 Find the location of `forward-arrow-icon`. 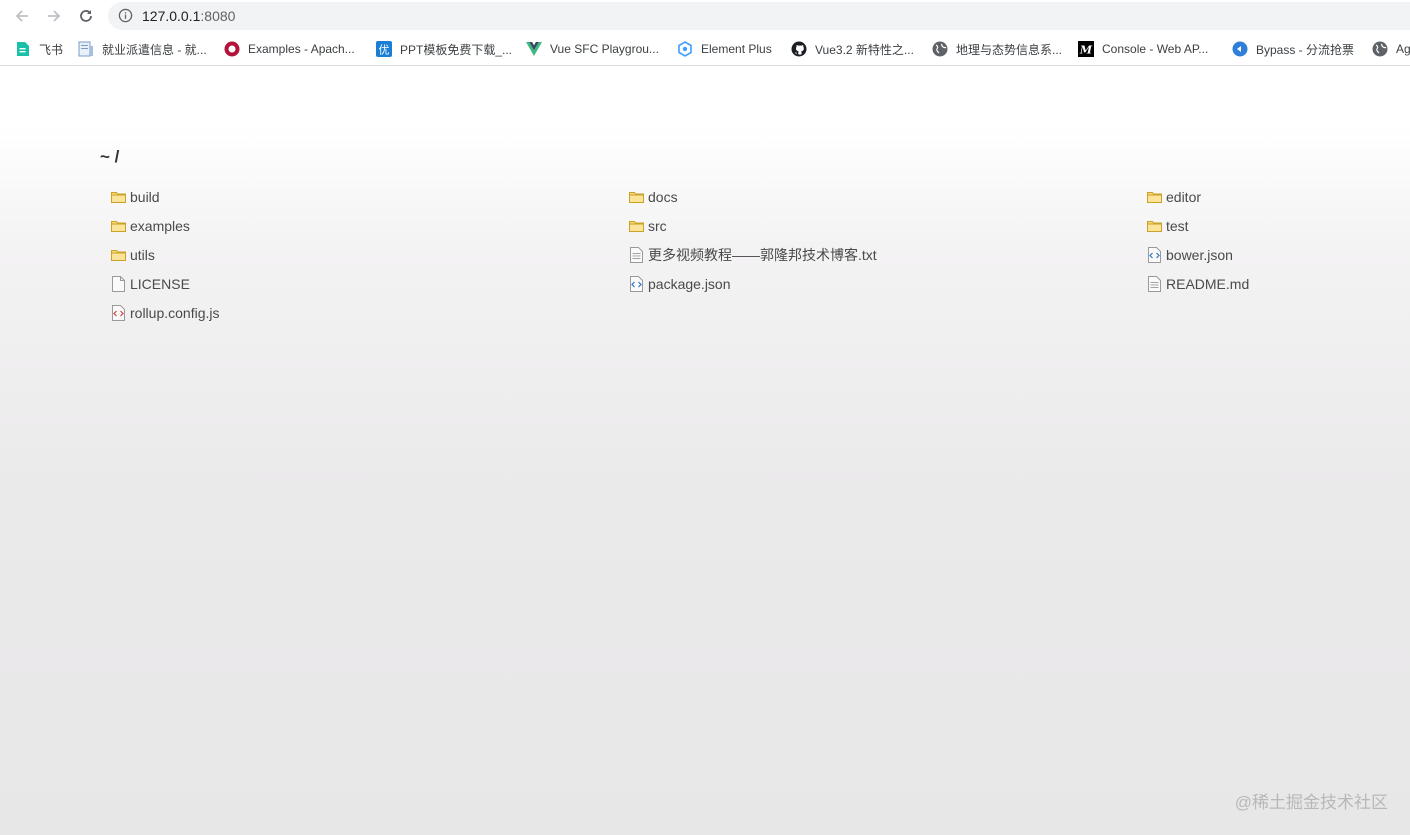

forward-arrow-icon is located at coordinates (54, 16).